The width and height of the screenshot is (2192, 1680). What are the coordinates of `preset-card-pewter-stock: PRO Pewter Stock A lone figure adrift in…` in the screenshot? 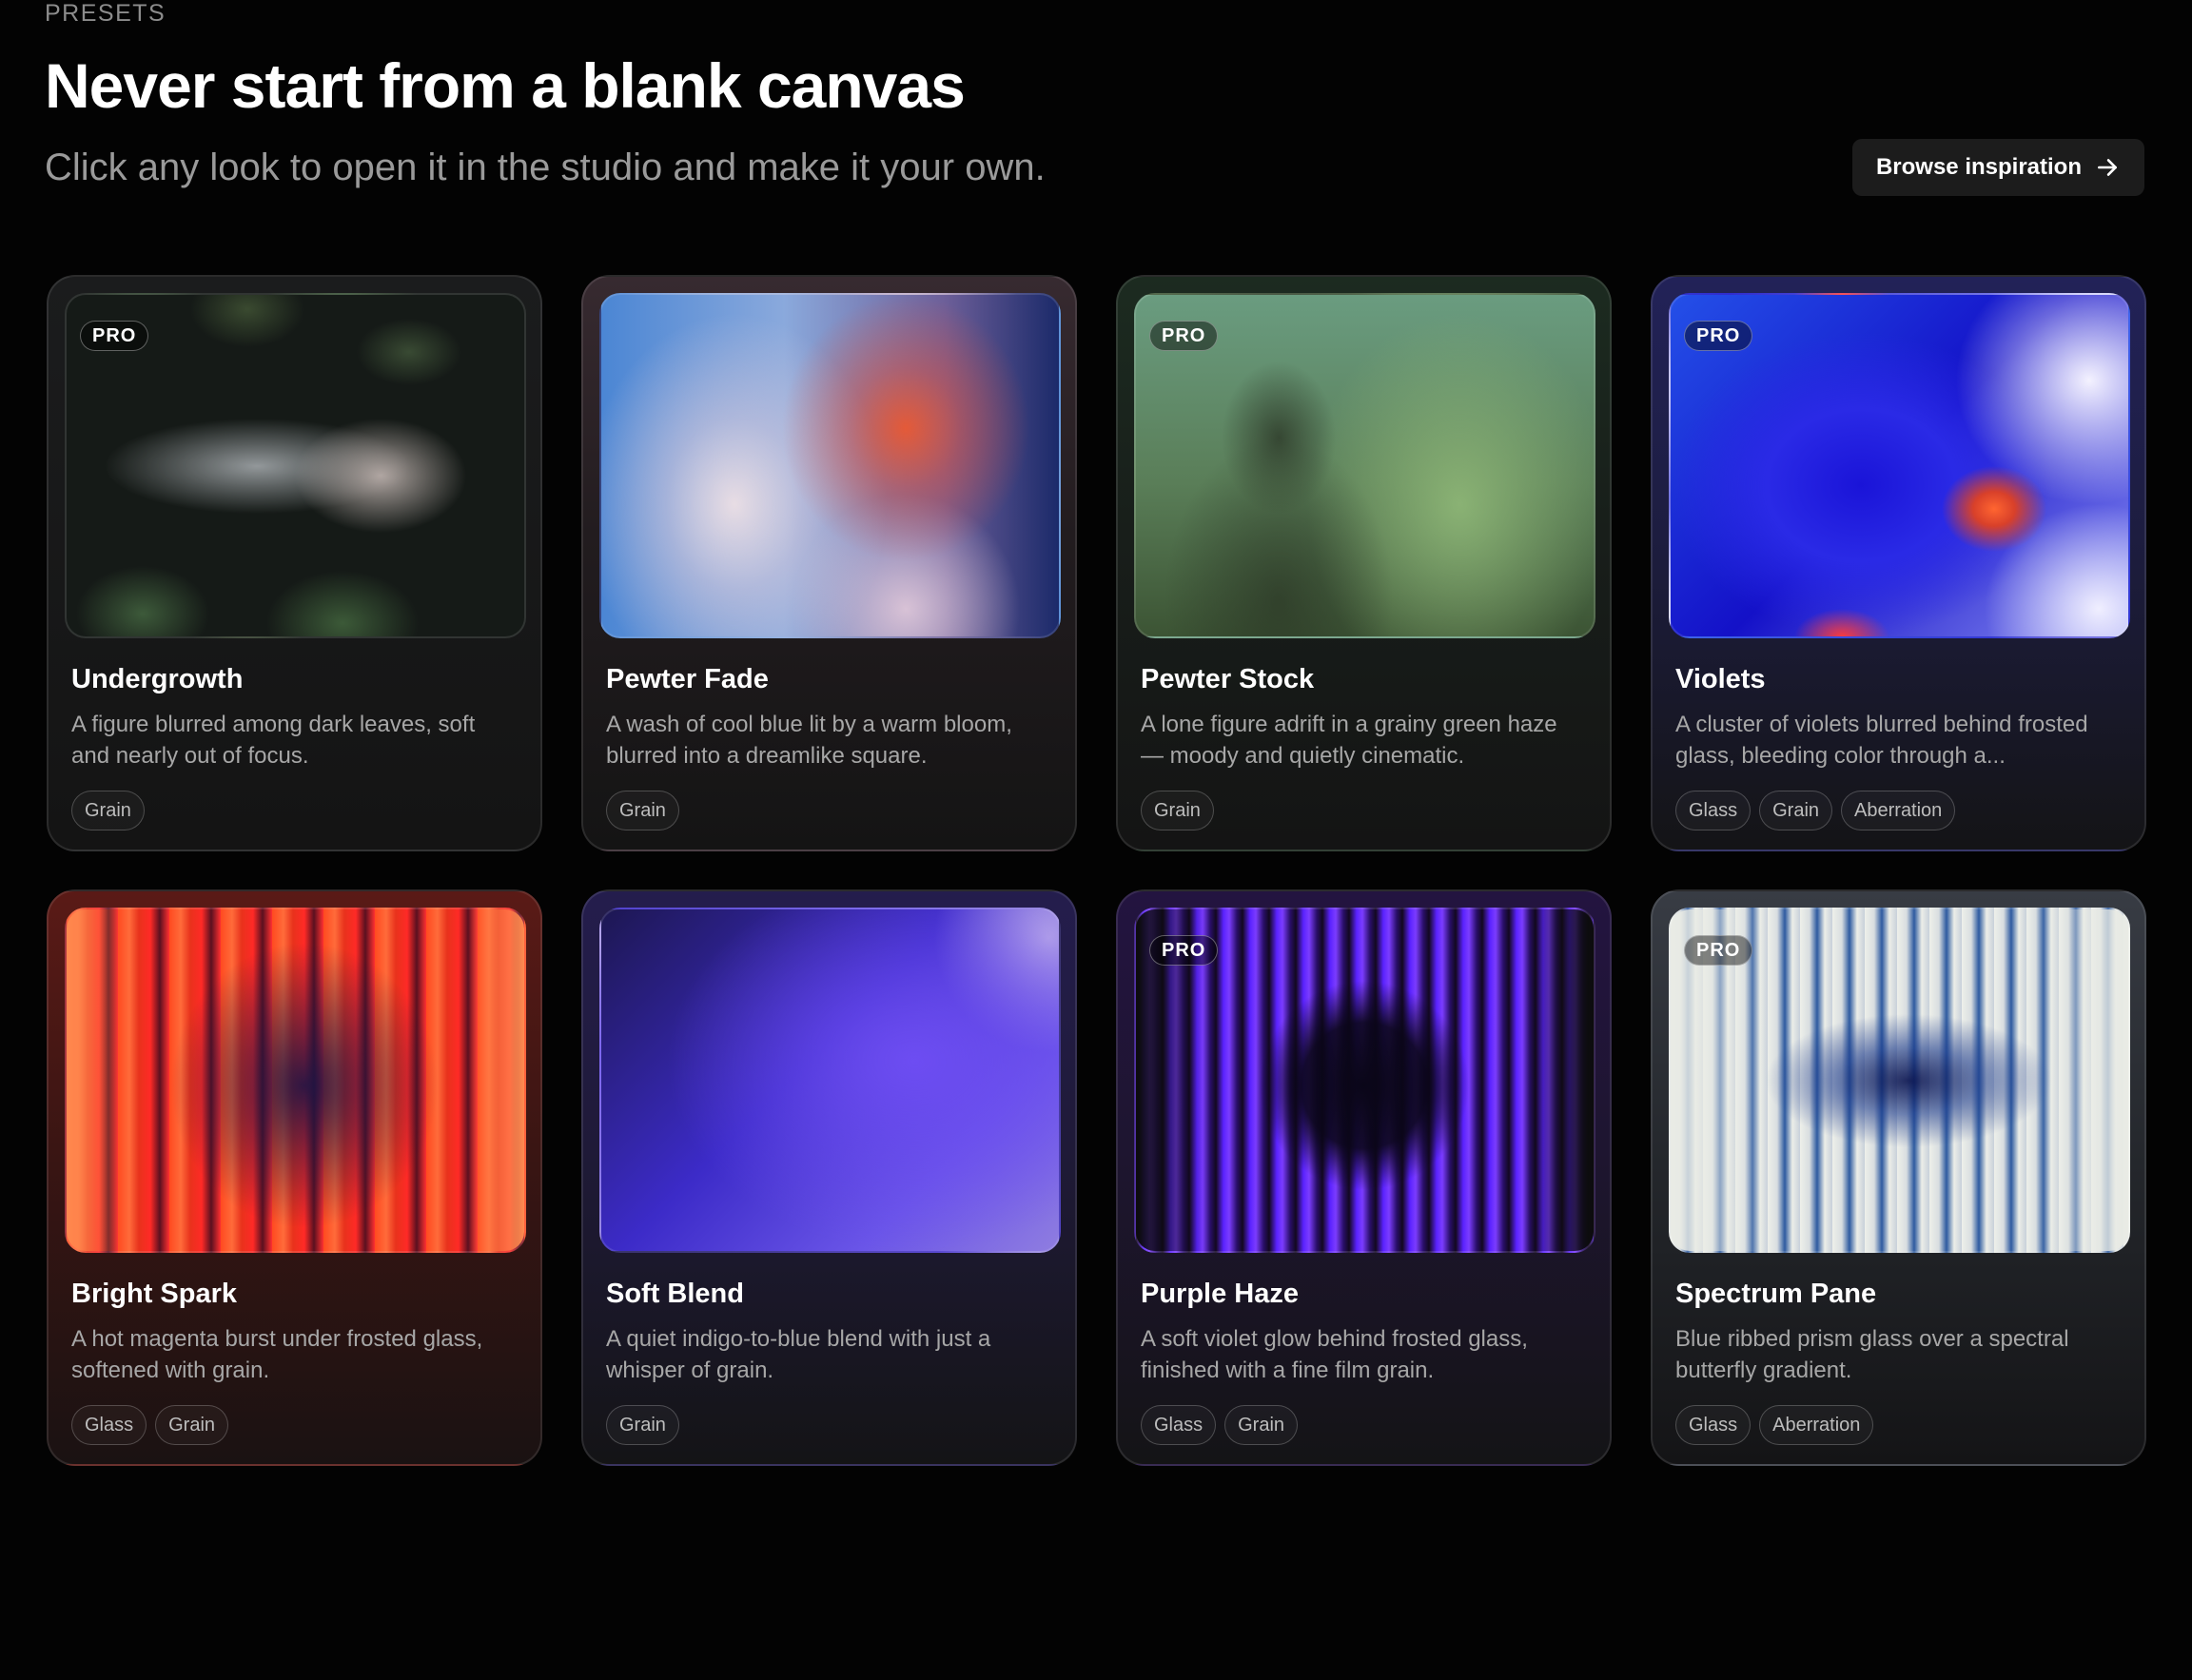 It's located at (1364, 563).